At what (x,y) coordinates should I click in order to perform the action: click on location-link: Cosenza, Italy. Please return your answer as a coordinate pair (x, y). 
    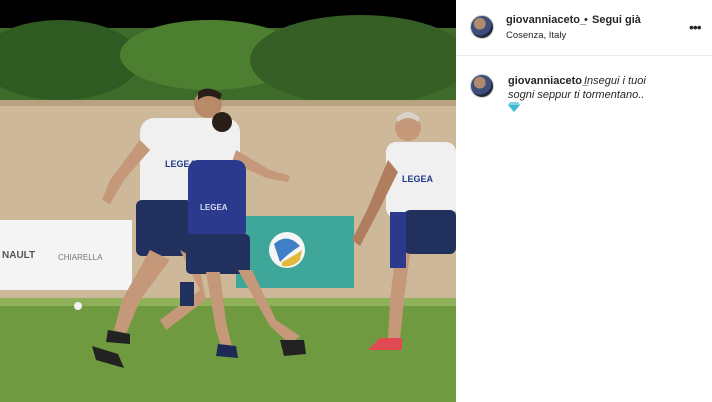
    Looking at the image, I should click on (536, 35).